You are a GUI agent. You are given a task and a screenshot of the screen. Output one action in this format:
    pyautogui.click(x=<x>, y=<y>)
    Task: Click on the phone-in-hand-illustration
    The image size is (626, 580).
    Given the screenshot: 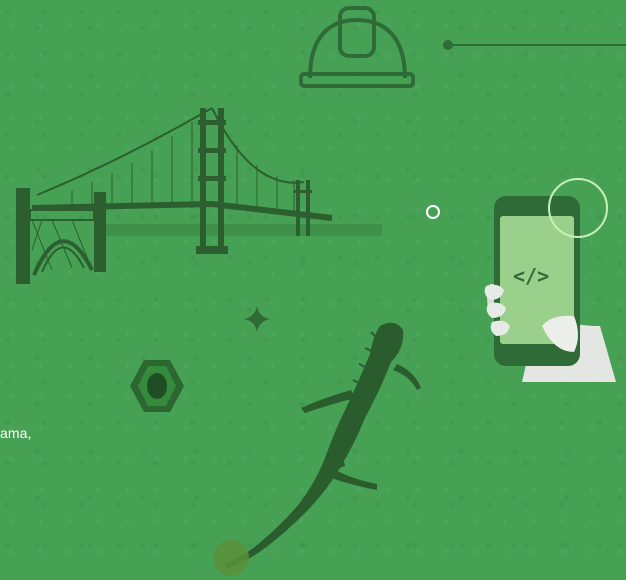 What is the action you would take?
    pyautogui.click(x=550, y=280)
    